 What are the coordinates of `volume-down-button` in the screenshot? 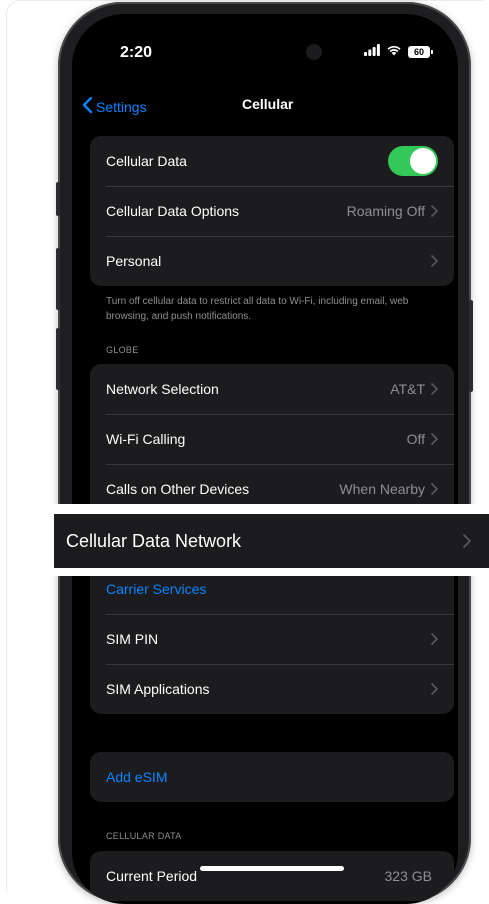 It's located at (58, 359).